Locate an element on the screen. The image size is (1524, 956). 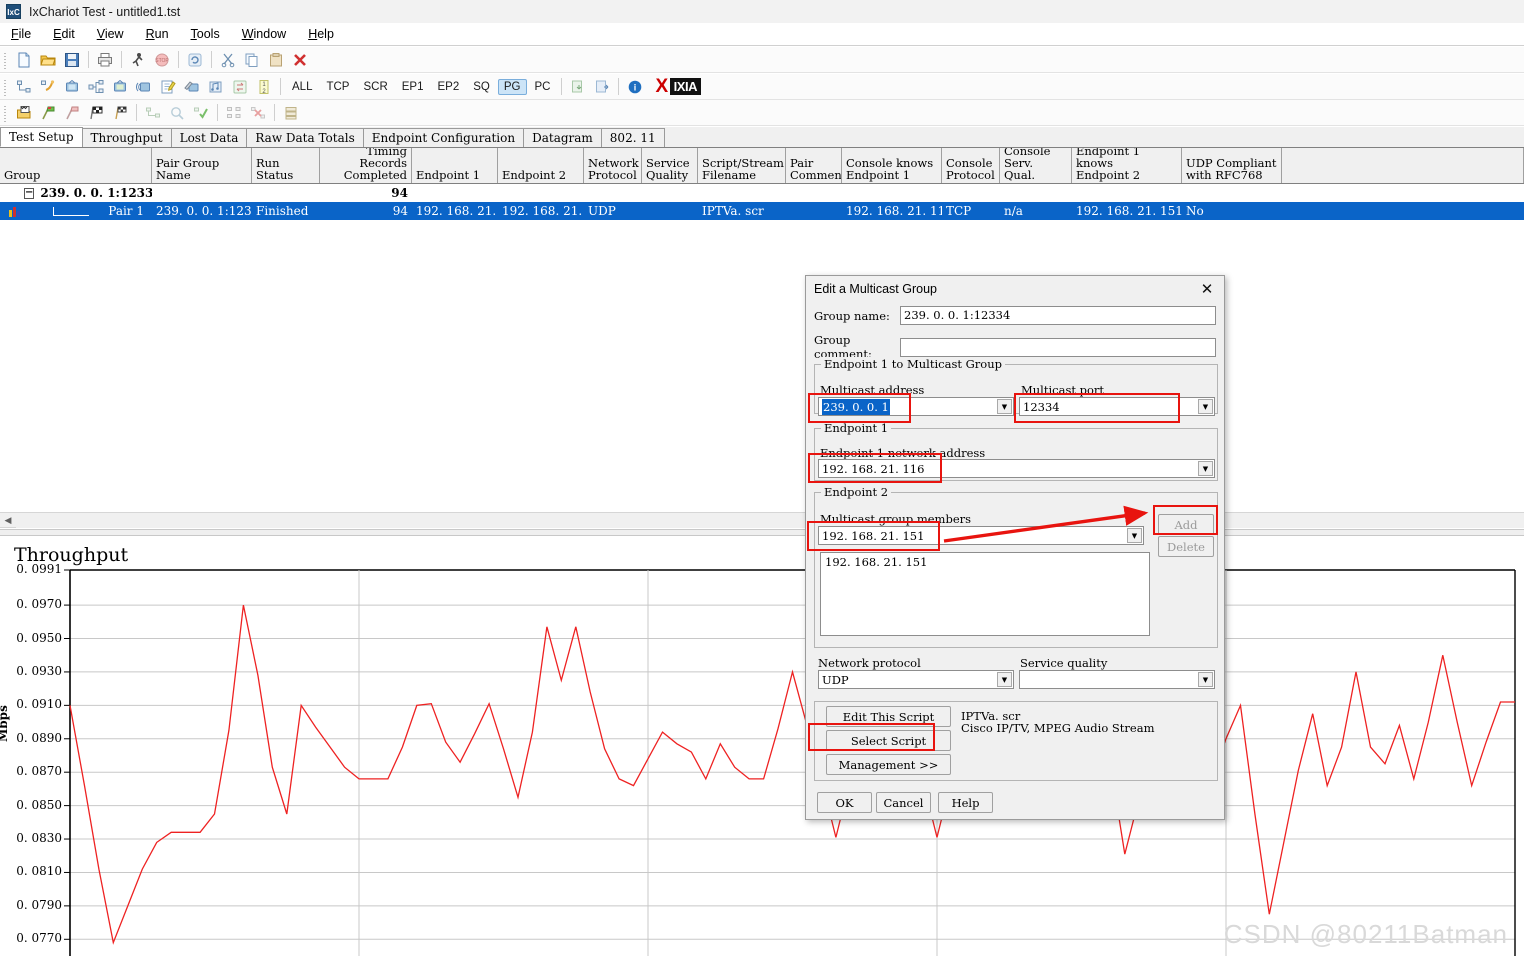
new-document-icon is located at coordinates (24, 60).